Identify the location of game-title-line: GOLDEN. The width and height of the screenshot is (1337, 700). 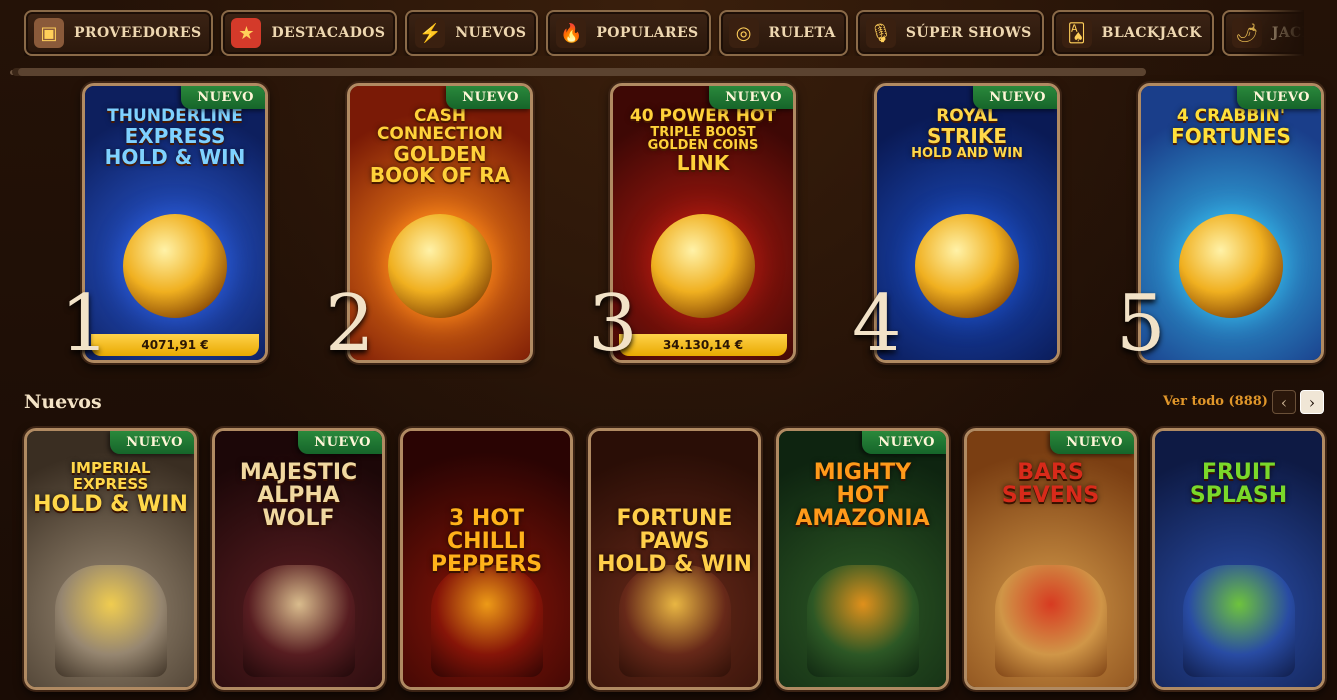
(440, 153).